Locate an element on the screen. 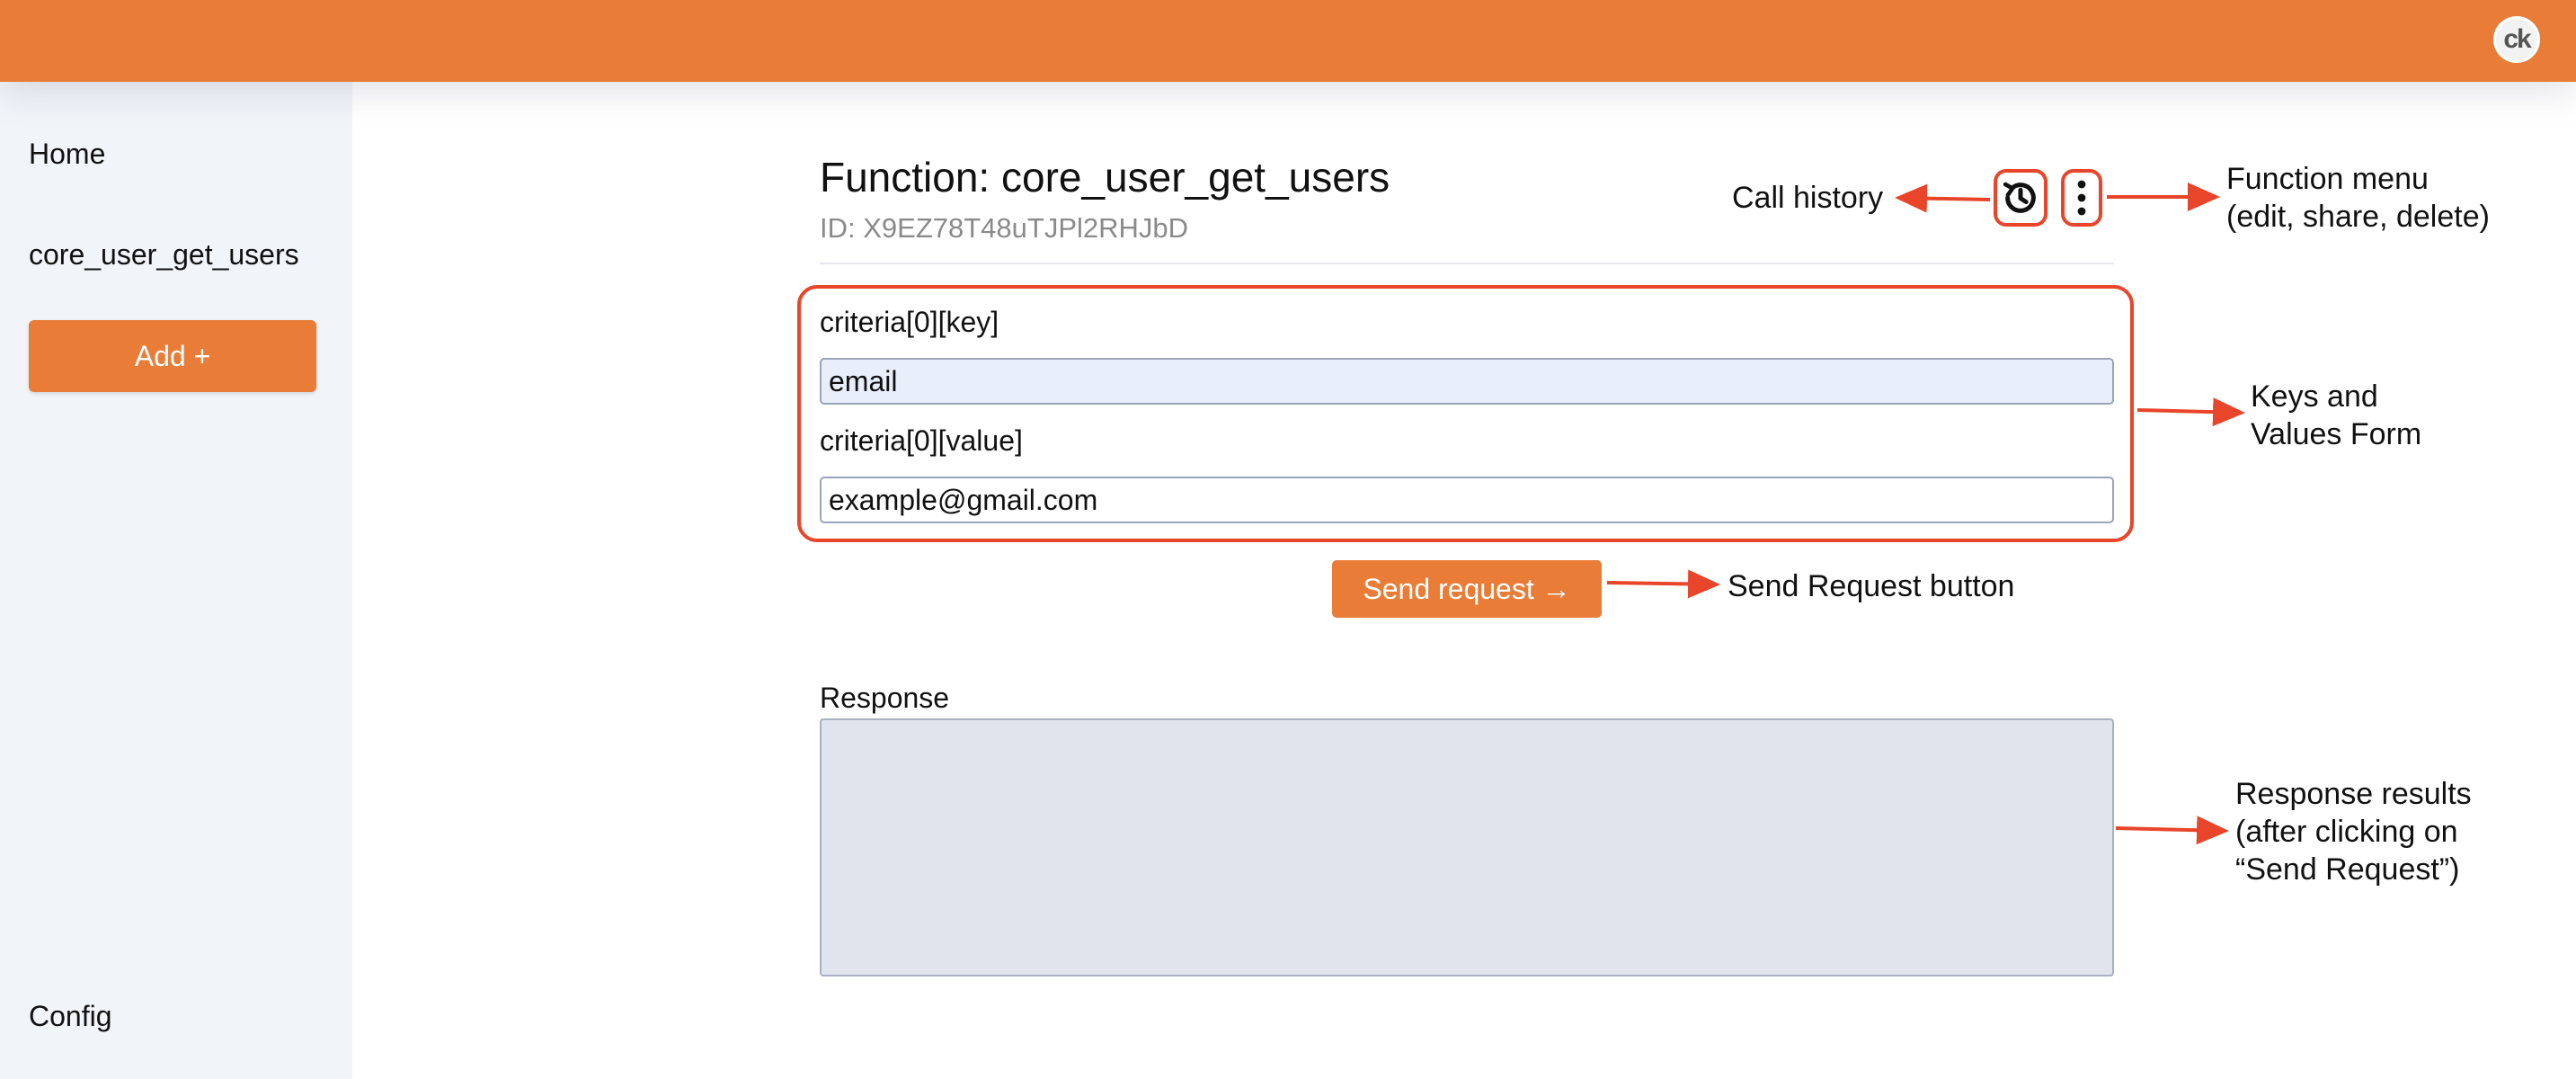  sidebar: Home core_user_get_users Add + Config is located at coordinates (176, 581).